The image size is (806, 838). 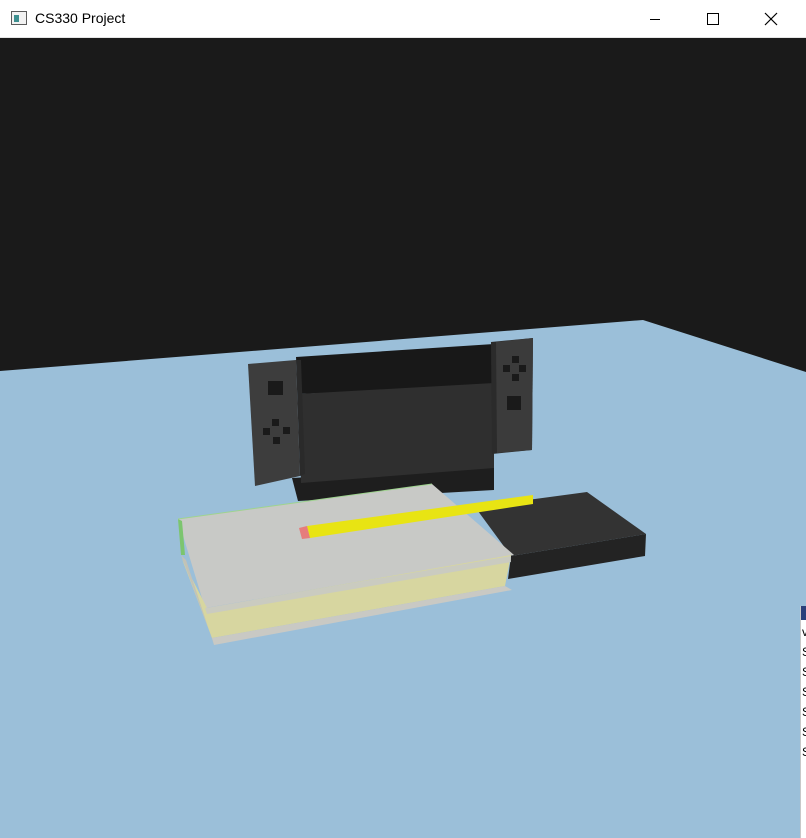 What do you see at coordinates (803, 722) in the screenshot?
I see `background-console-window-edge: v S S S S S S` at bounding box center [803, 722].